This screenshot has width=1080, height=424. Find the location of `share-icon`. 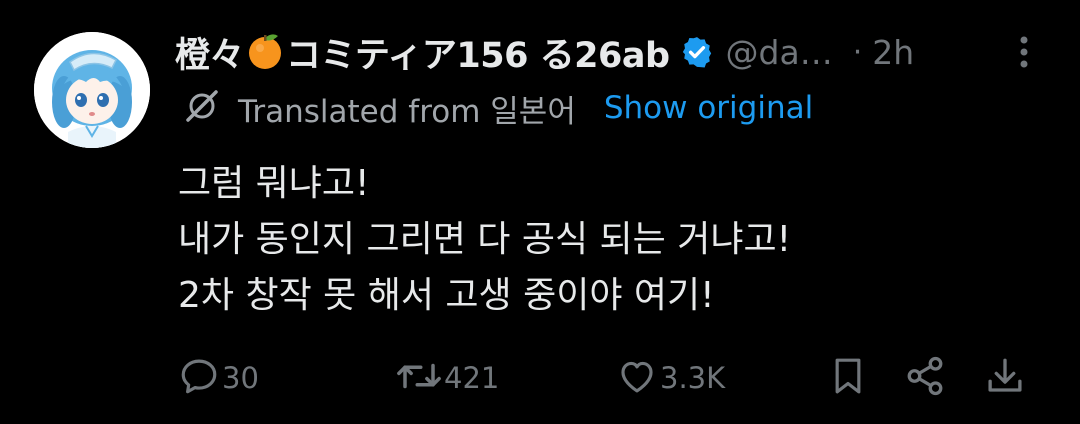

share-icon is located at coordinates (925, 378).